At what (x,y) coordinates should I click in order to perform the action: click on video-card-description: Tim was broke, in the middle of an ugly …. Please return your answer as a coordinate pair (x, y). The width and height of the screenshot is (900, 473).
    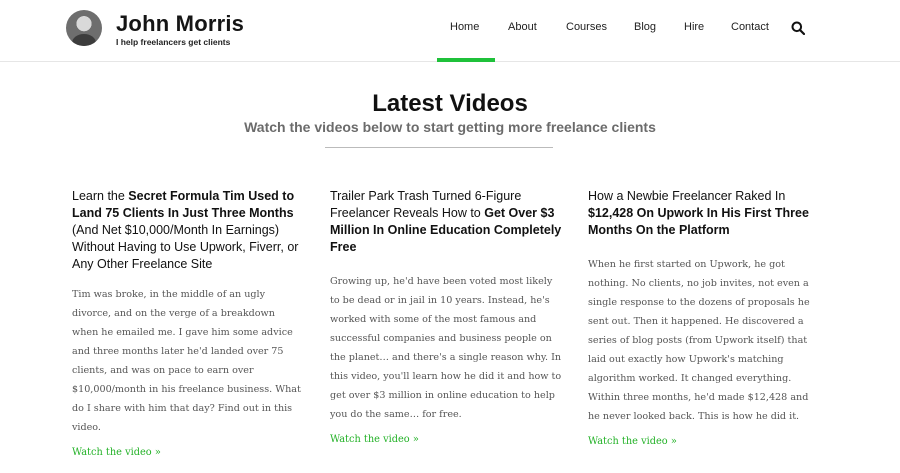
    Looking at the image, I should click on (186, 361).